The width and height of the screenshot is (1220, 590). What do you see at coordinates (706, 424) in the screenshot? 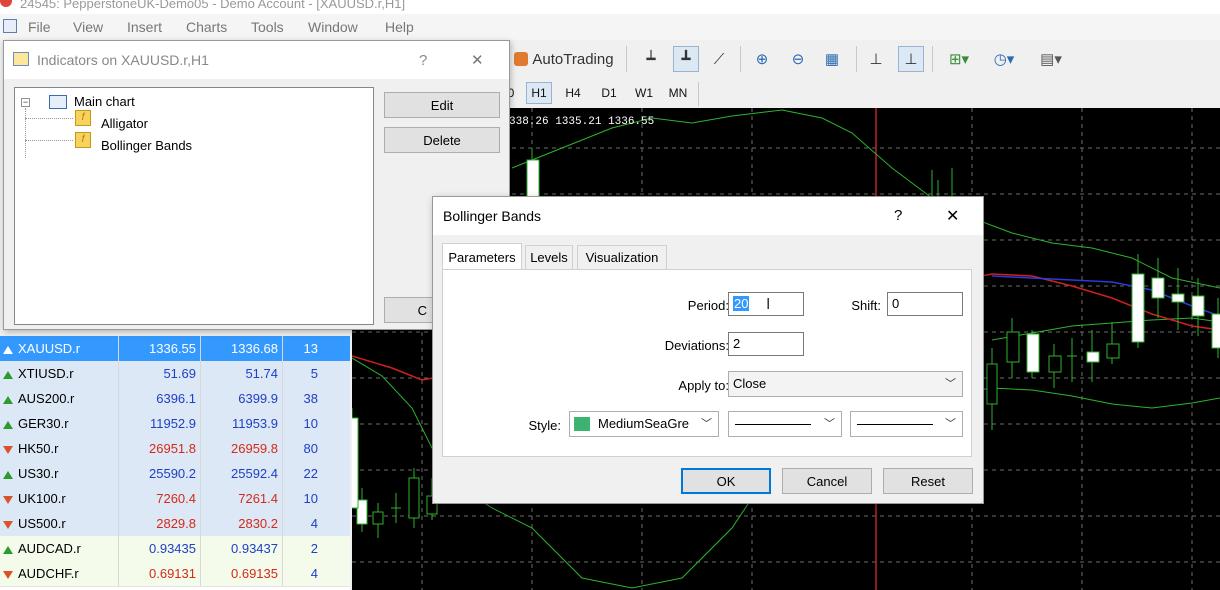
I see `chevron-down-icon: ﹀` at bounding box center [706, 424].